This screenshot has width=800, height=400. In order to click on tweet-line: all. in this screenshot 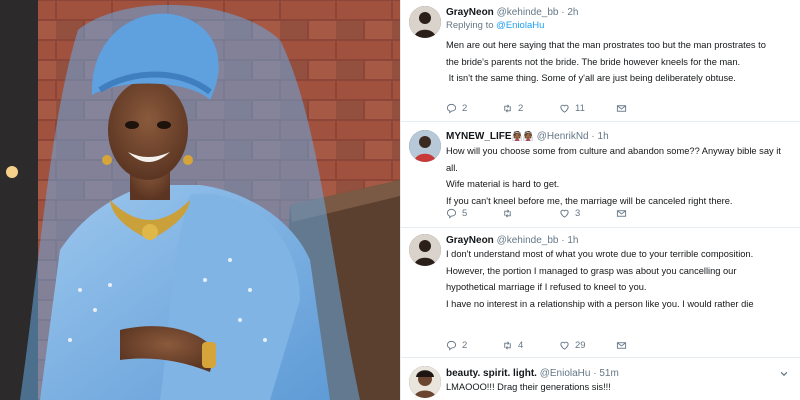, I will do `click(452, 167)`.